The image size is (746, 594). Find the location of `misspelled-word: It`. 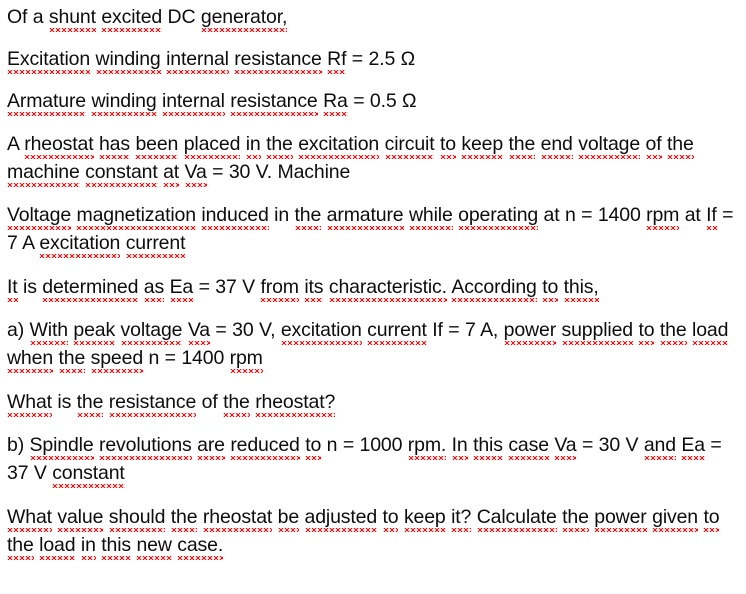

misspelled-word: It is located at coordinates (12, 289).